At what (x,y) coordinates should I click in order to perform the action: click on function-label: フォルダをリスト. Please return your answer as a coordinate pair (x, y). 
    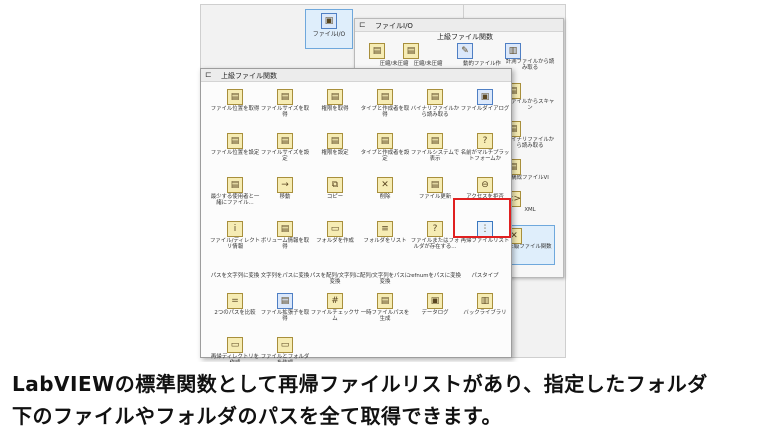
    Looking at the image, I should click on (385, 241).